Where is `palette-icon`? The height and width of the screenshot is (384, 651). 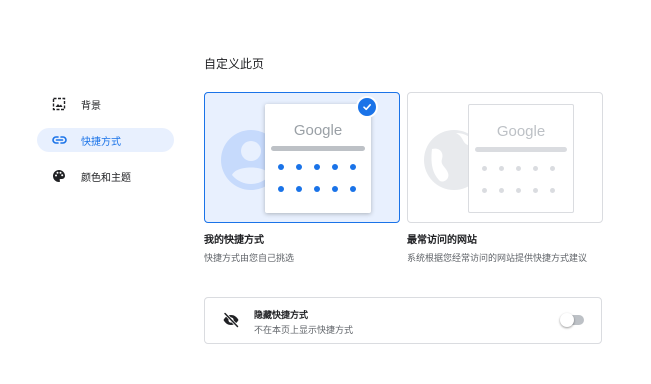 palette-icon is located at coordinates (59, 176).